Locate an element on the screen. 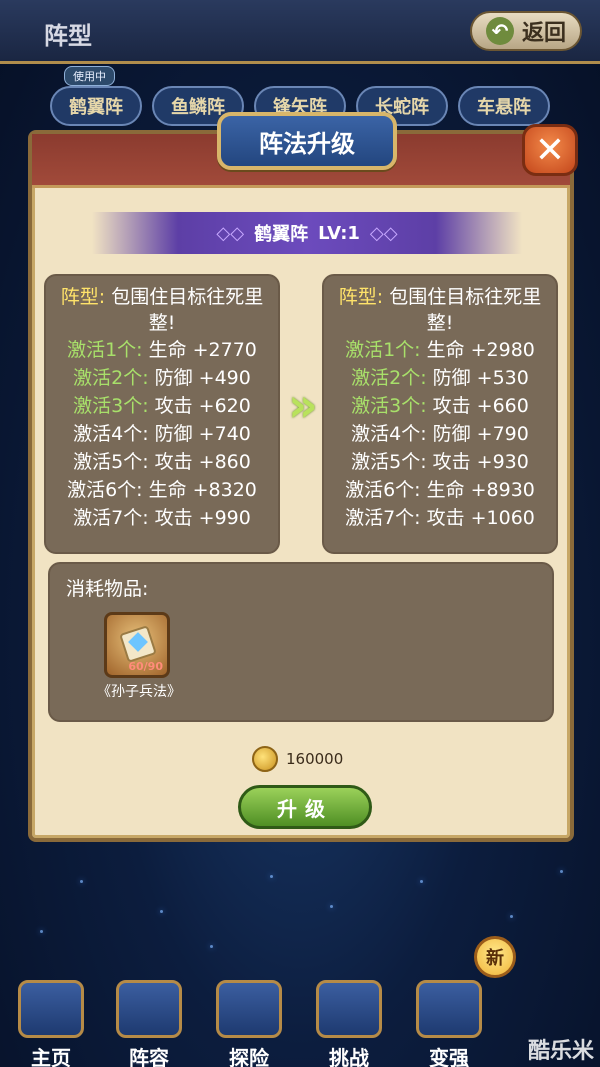  figure-icon is located at coordinates (149, 1009).